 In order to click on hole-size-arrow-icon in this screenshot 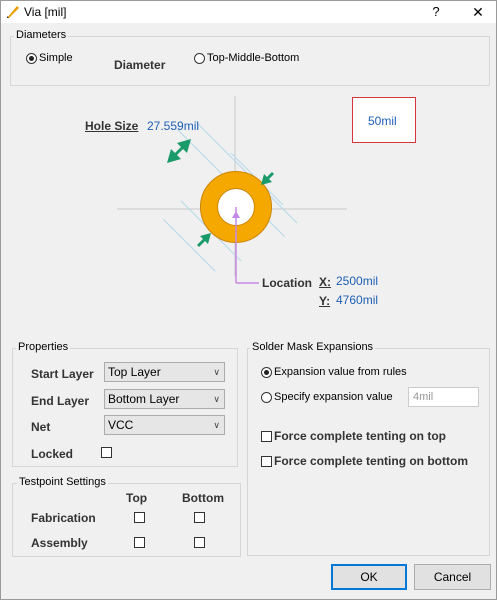, I will do `click(179, 151)`.